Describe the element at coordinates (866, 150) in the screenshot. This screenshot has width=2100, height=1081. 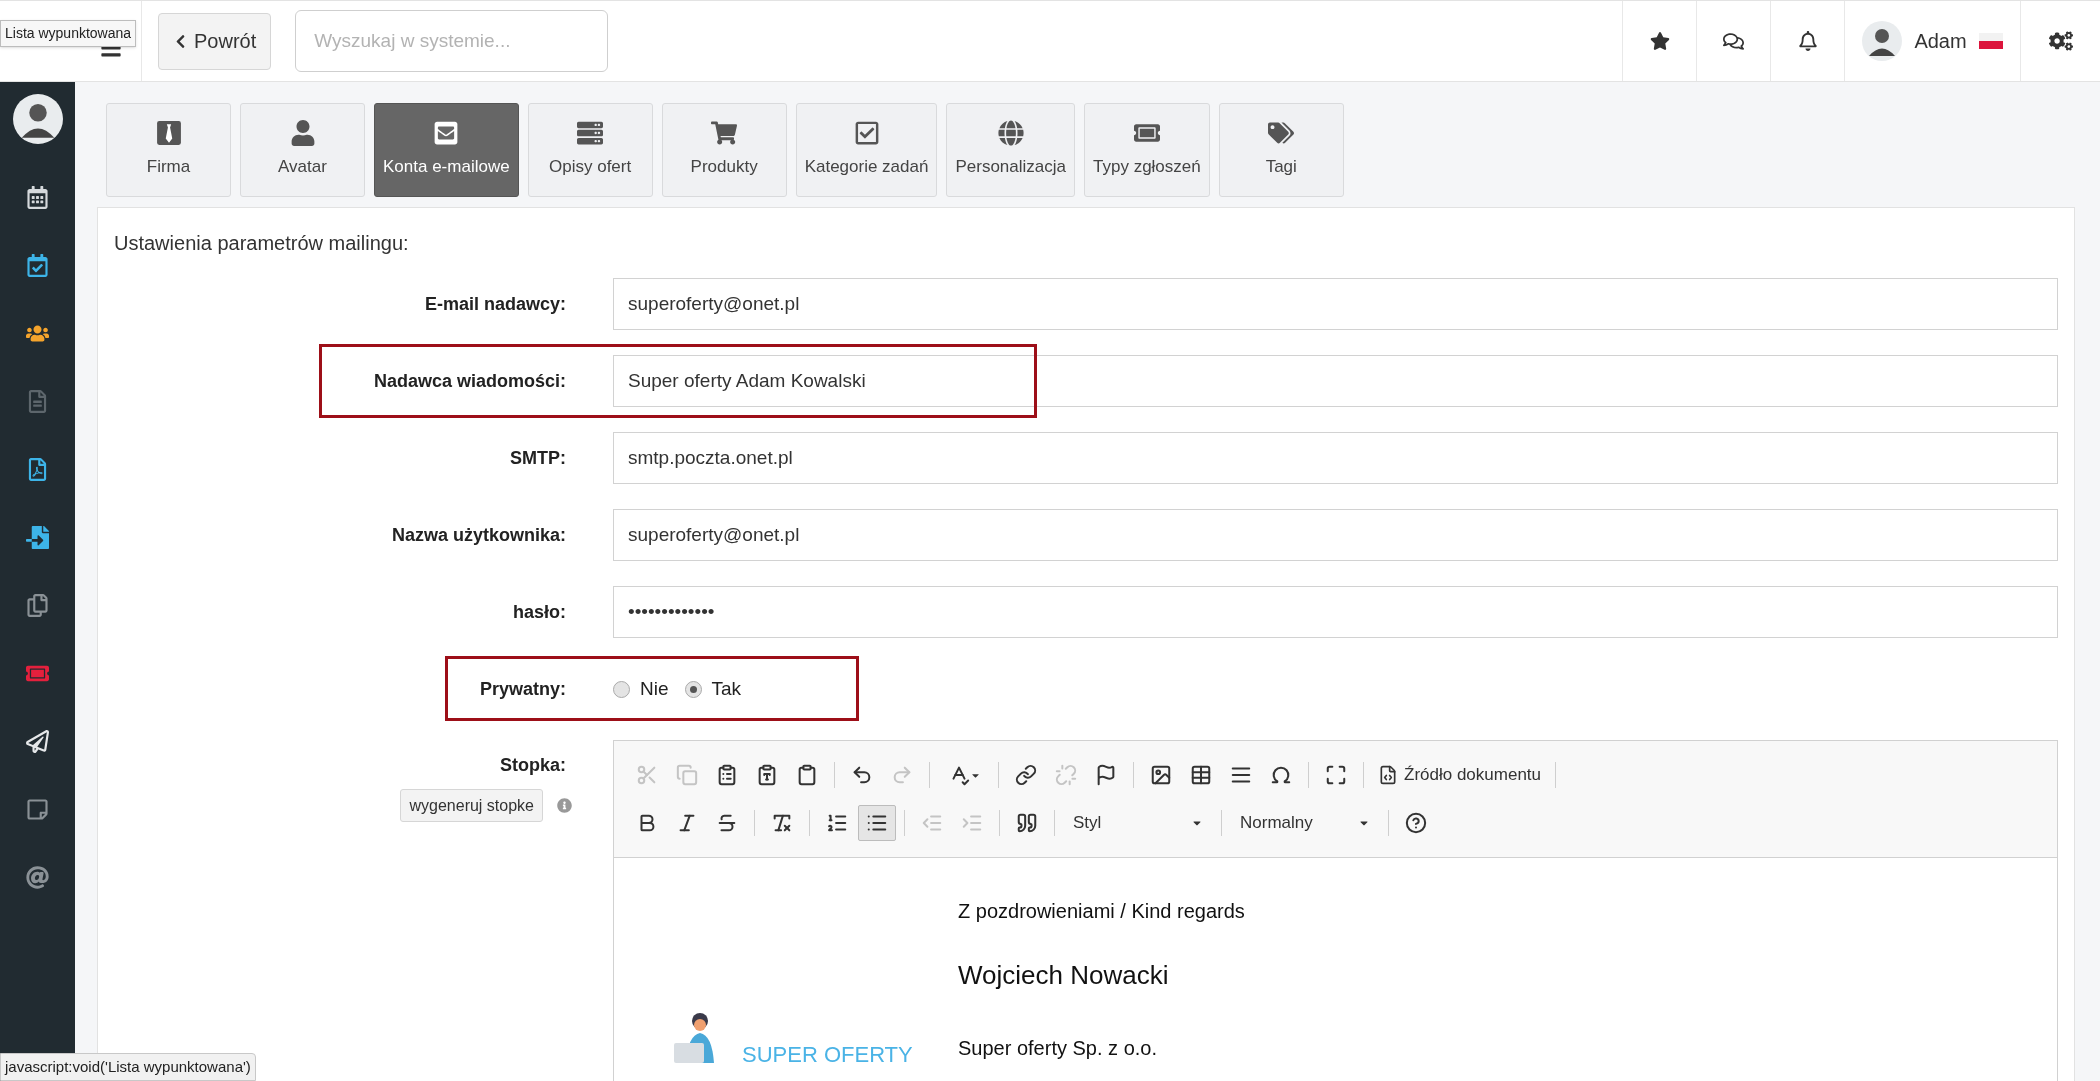
I see `settings-tab: Kategorie zadań` at that location.